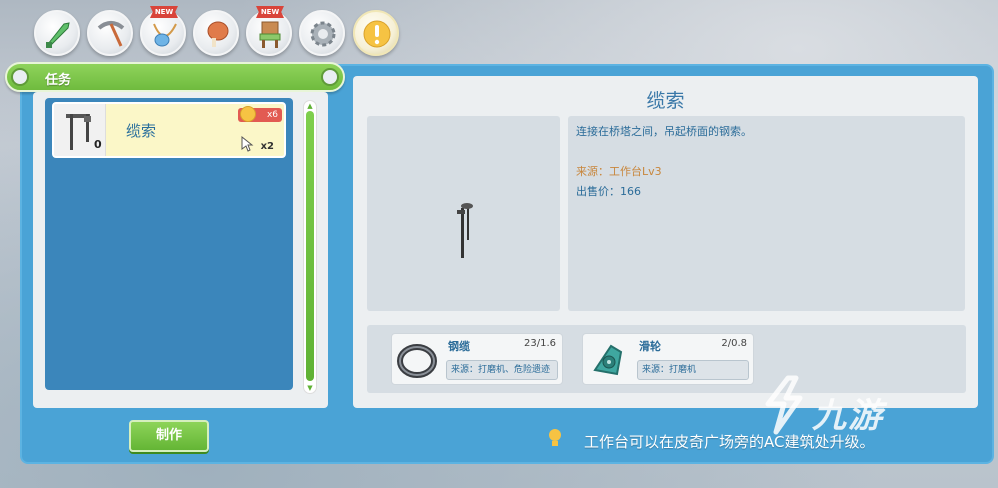 This screenshot has width=998, height=488. I want to click on scroll-down-icon: ▼, so click(310, 388).